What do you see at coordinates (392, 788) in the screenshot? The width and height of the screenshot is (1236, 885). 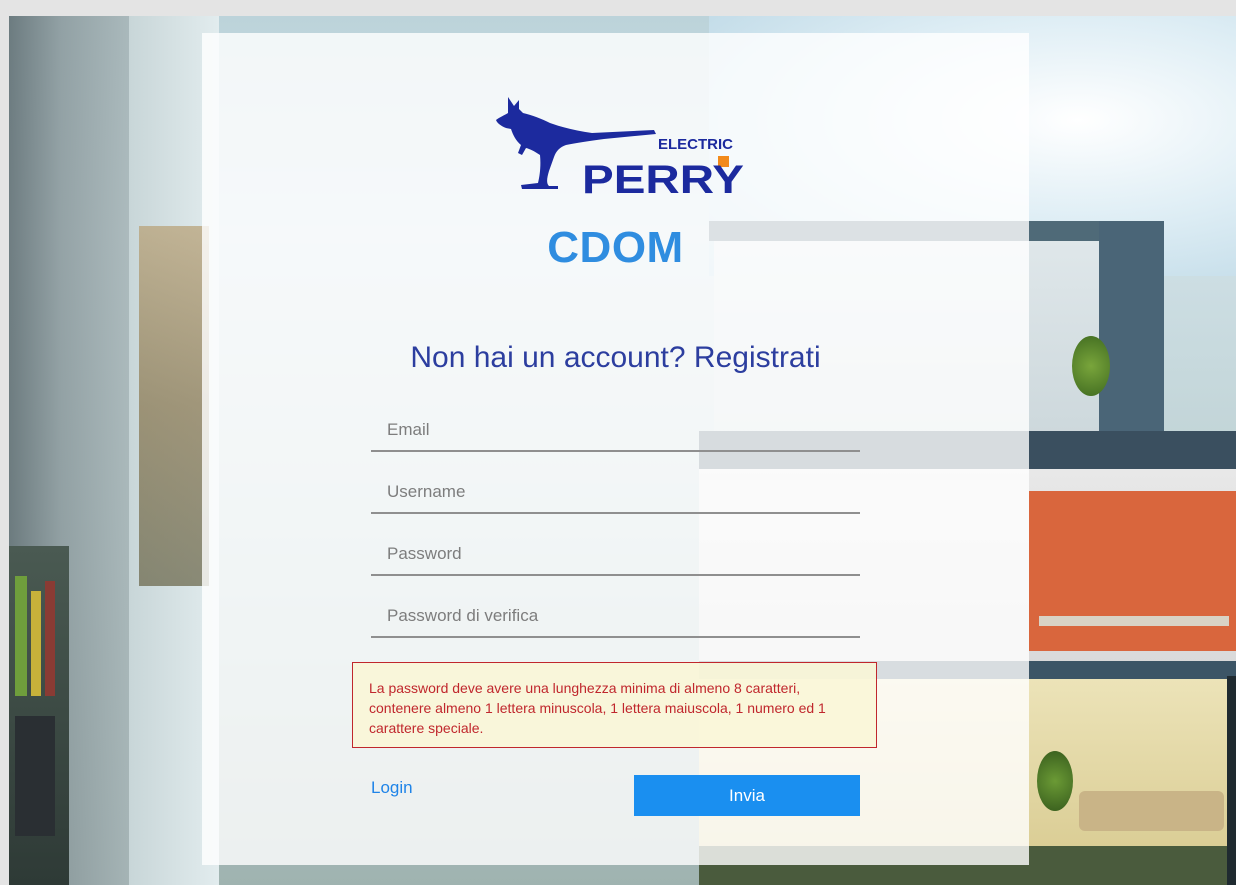 I see `login-link: Login` at bounding box center [392, 788].